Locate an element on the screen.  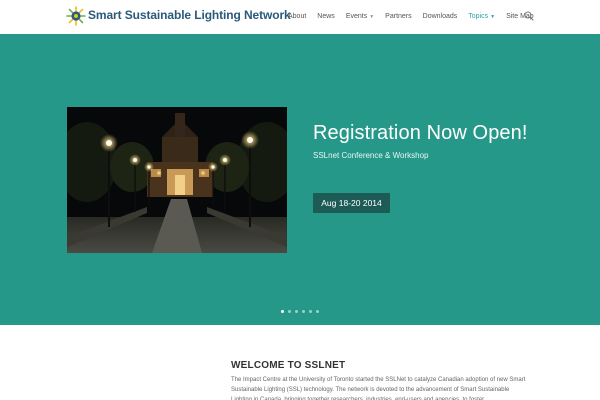
nav-item-about: About is located at coordinates (297, 16).